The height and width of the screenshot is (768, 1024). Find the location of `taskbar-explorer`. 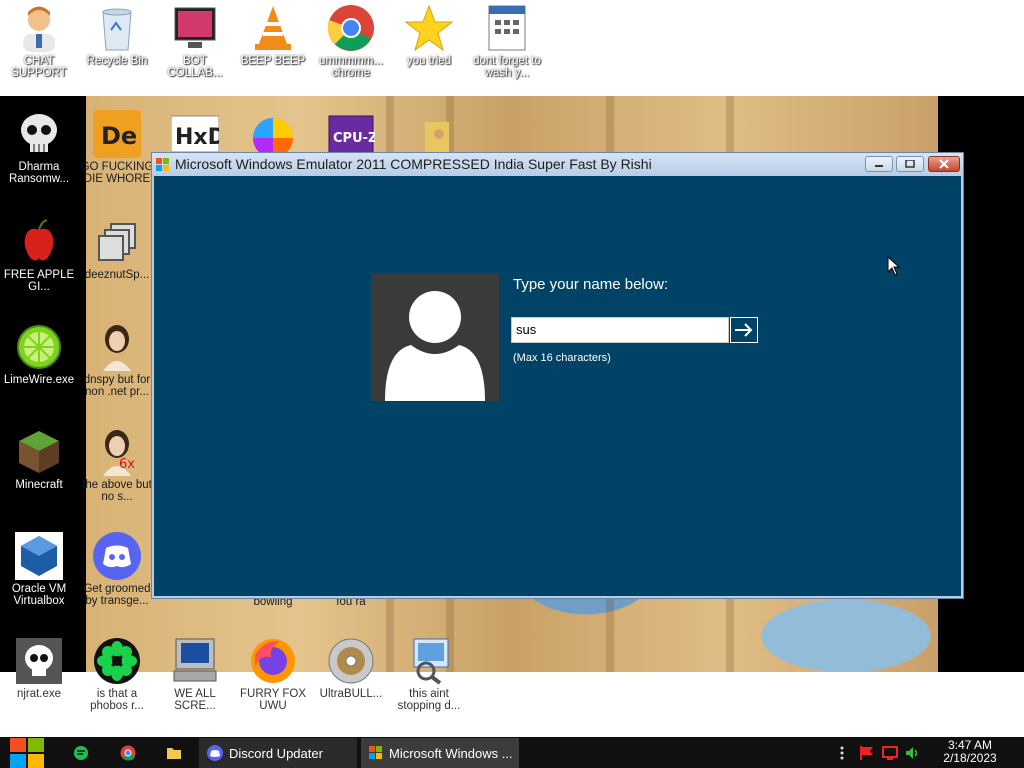

taskbar-explorer is located at coordinates (174, 752).